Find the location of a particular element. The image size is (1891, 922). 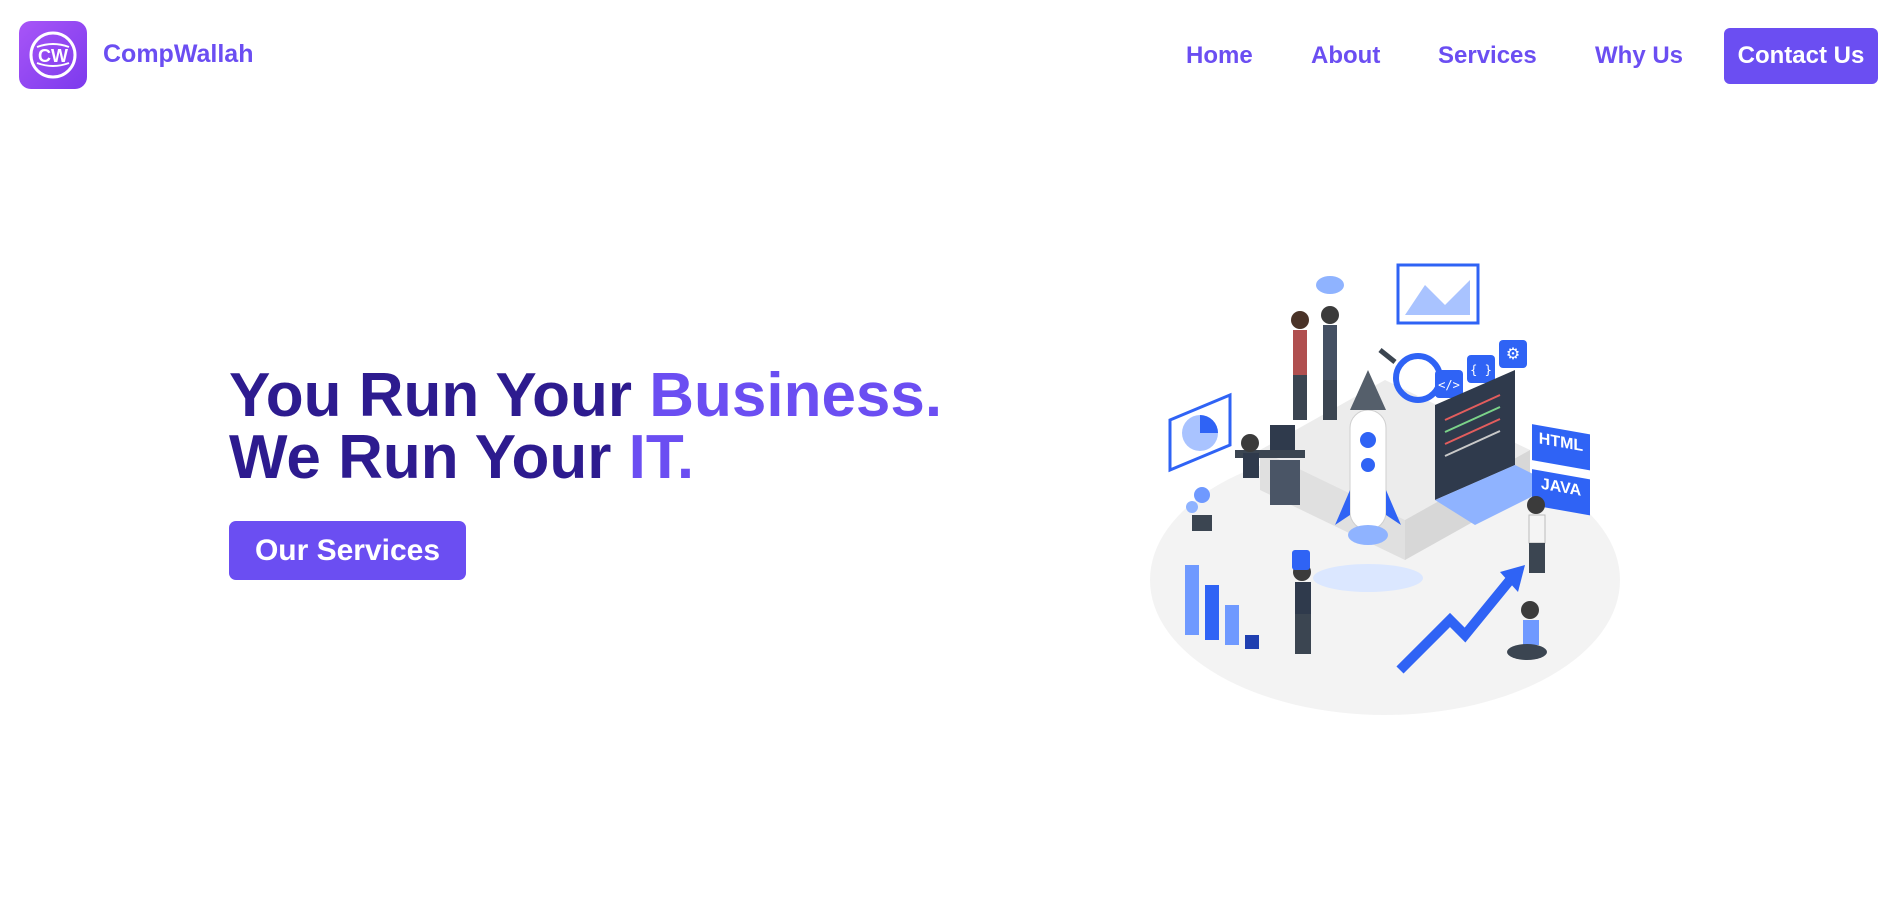

logo-monogram: CW is located at coordinates (53, 56).